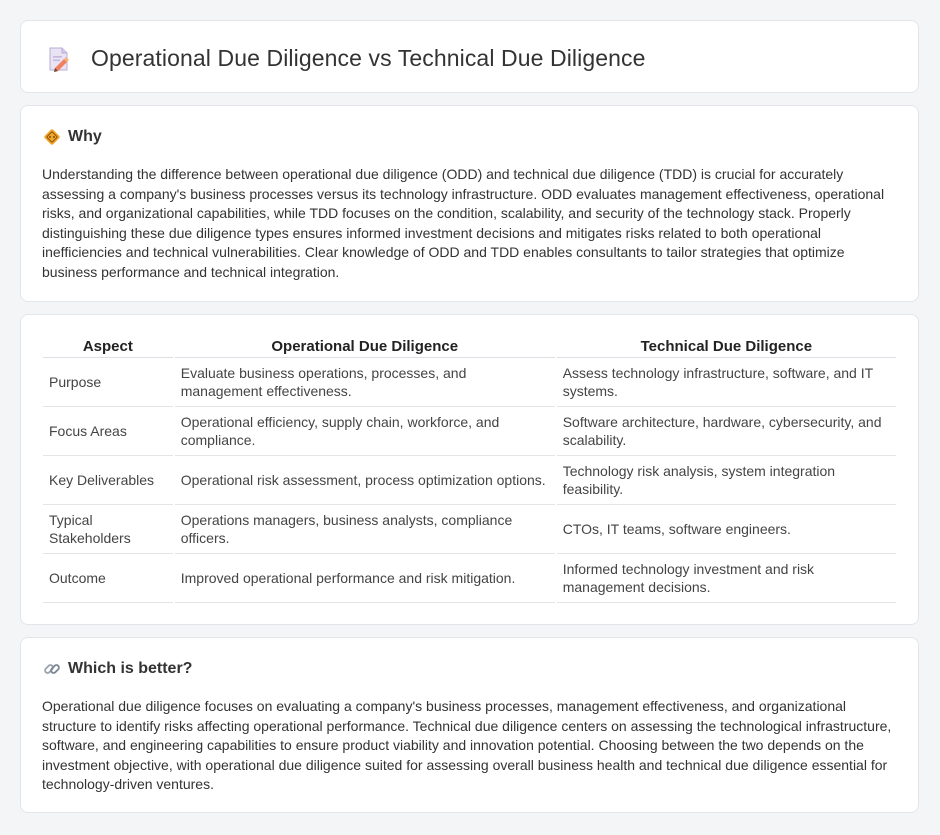 This screenshot has width=940, height=835. I want to click on column-header-technical: Technical Due Diligence, so click(726, 346).